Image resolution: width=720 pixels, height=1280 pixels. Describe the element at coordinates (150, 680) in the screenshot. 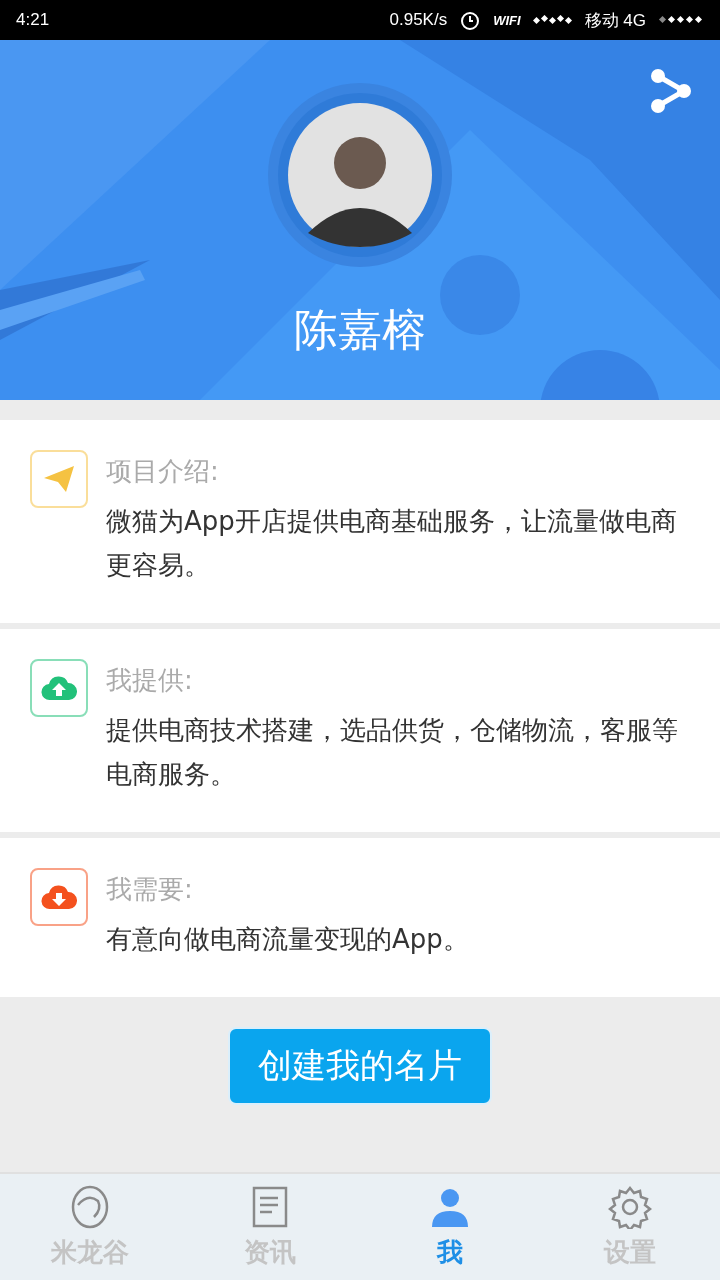

I see `section-title: 我提供:` at that location.